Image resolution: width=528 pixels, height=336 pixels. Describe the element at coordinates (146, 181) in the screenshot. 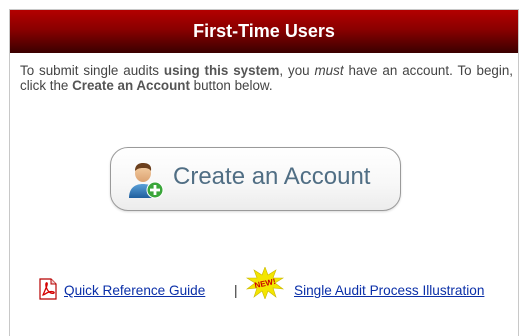

I see `user-add-icon` at that location.